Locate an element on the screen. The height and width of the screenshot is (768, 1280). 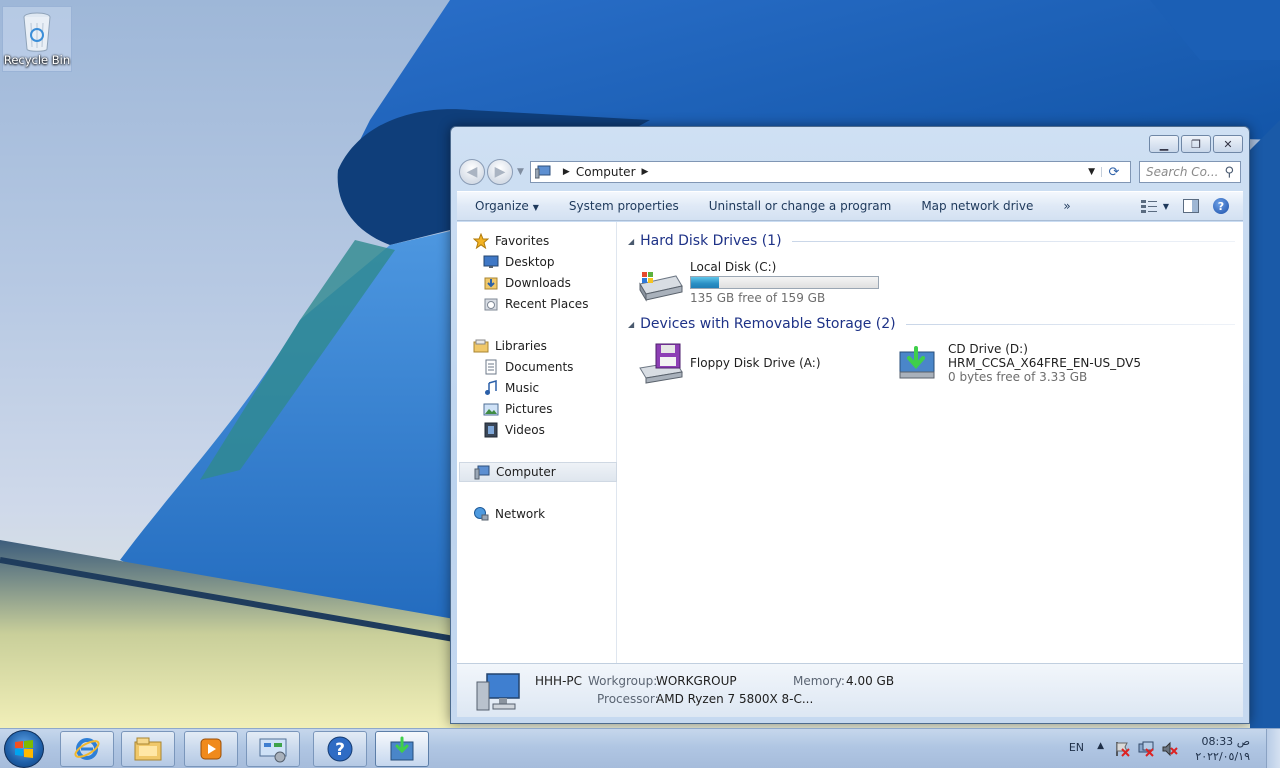
floppy-disk-icon is located at coordinates (661, 363).